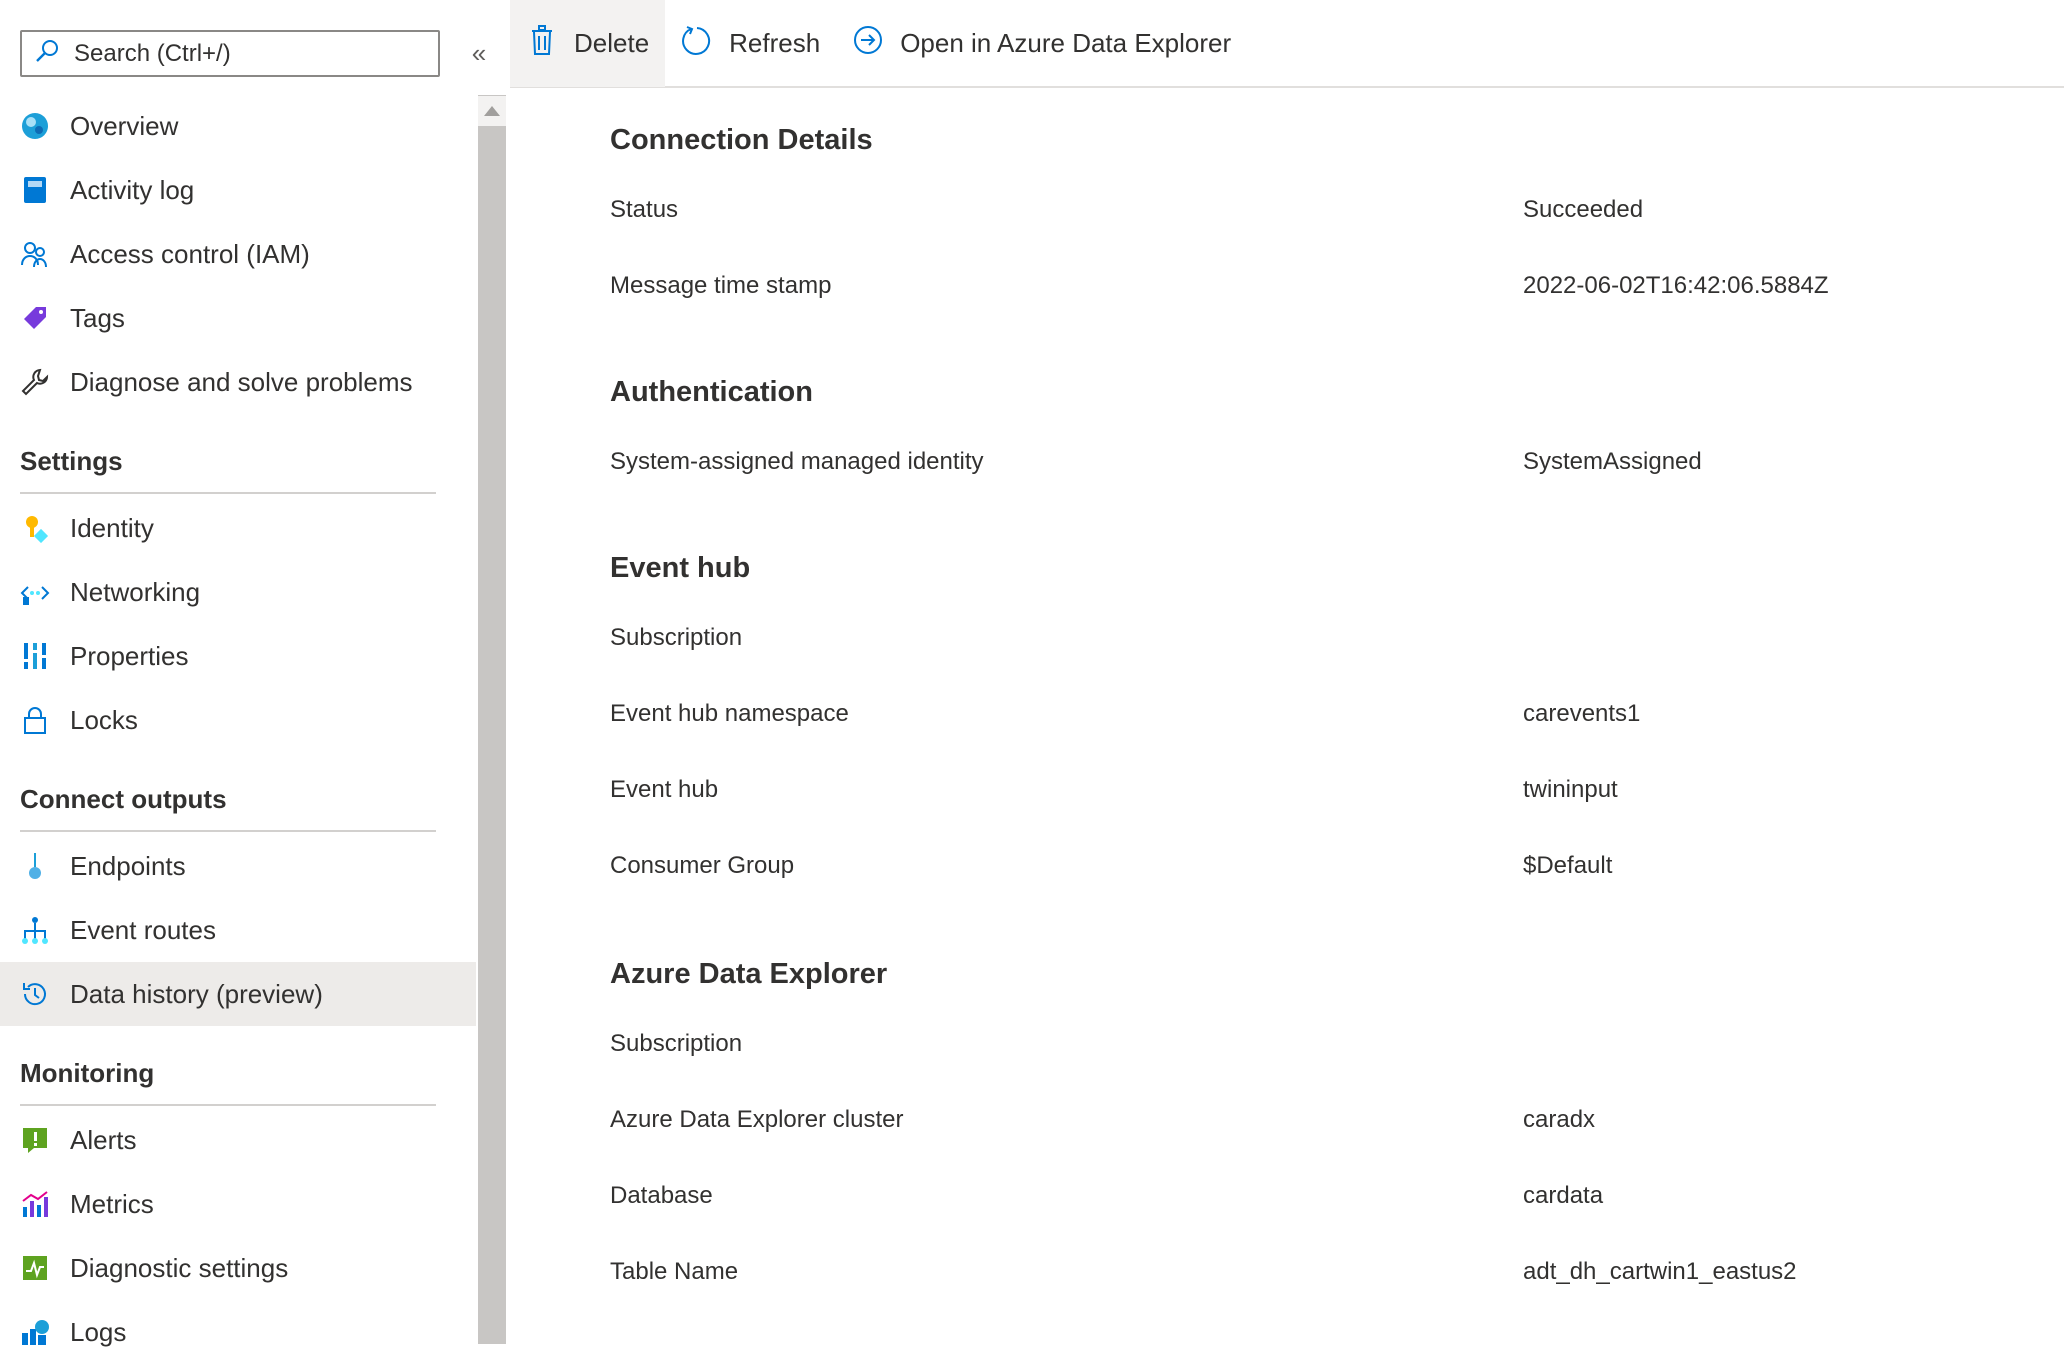 The image size is (2064, 1364). Describe the element at coordinates (238, 1204) in the screenshot. I see `sidebar-item-metrics: Metrics` at that location.